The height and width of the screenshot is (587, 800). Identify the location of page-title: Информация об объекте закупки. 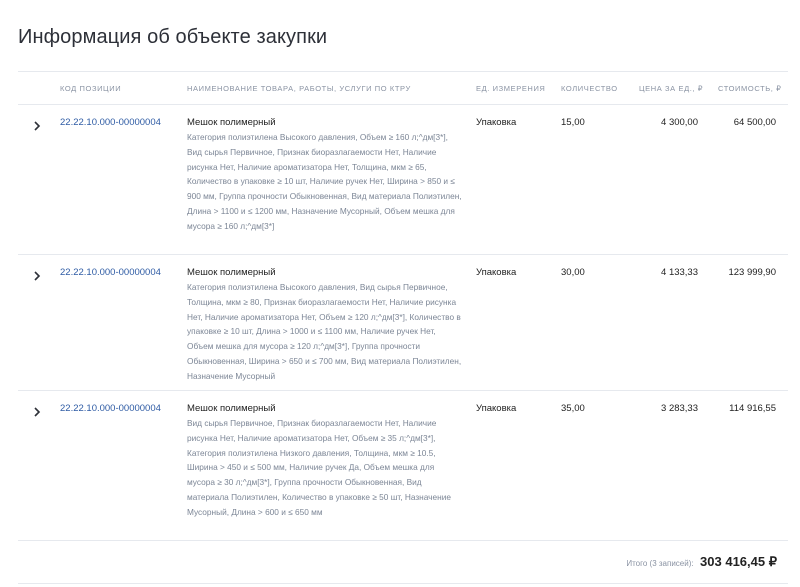
(173, 37).